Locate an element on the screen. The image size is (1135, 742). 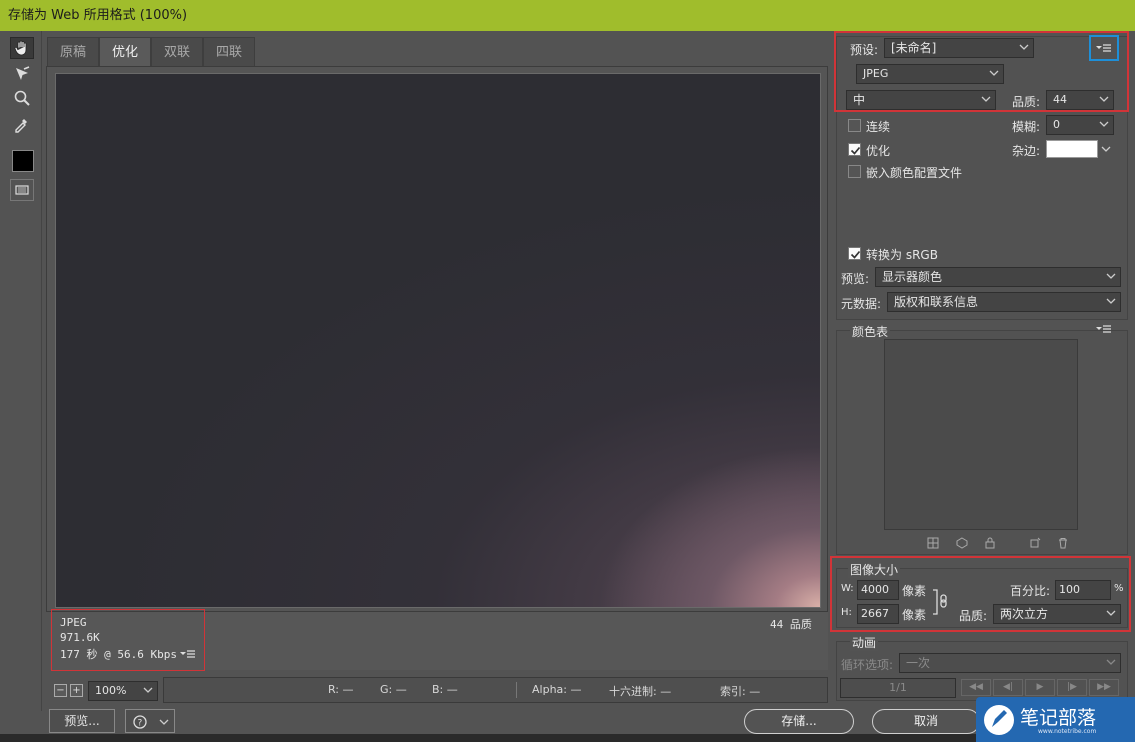
green-value: G: — is located at coordinates (393, 689).